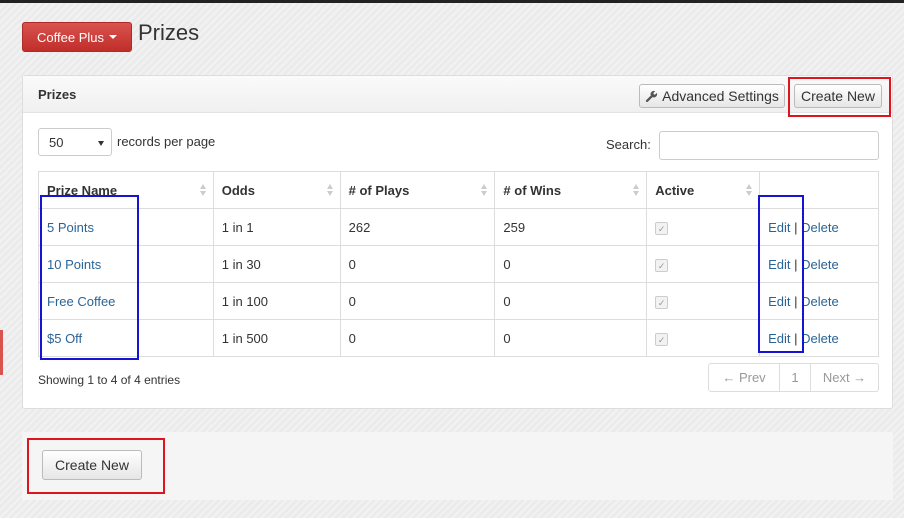 This screenshot has height=518, width=904. What do you see at coordinates (844, 377) in the screenshot?
I see `next-page-button: Next →` at bounding box center [844, 377].